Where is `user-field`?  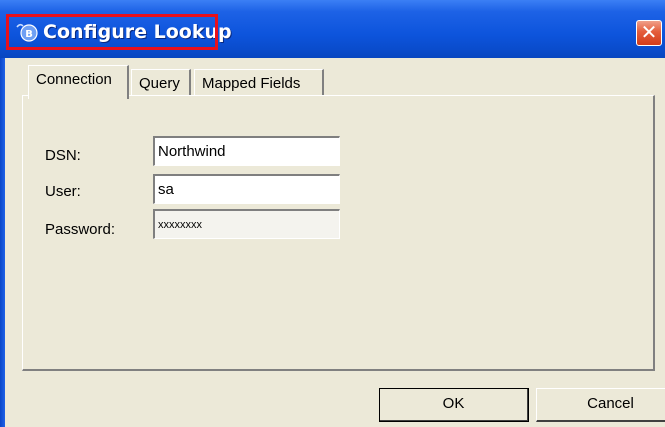
user-field is located at coordinates (246, 189).